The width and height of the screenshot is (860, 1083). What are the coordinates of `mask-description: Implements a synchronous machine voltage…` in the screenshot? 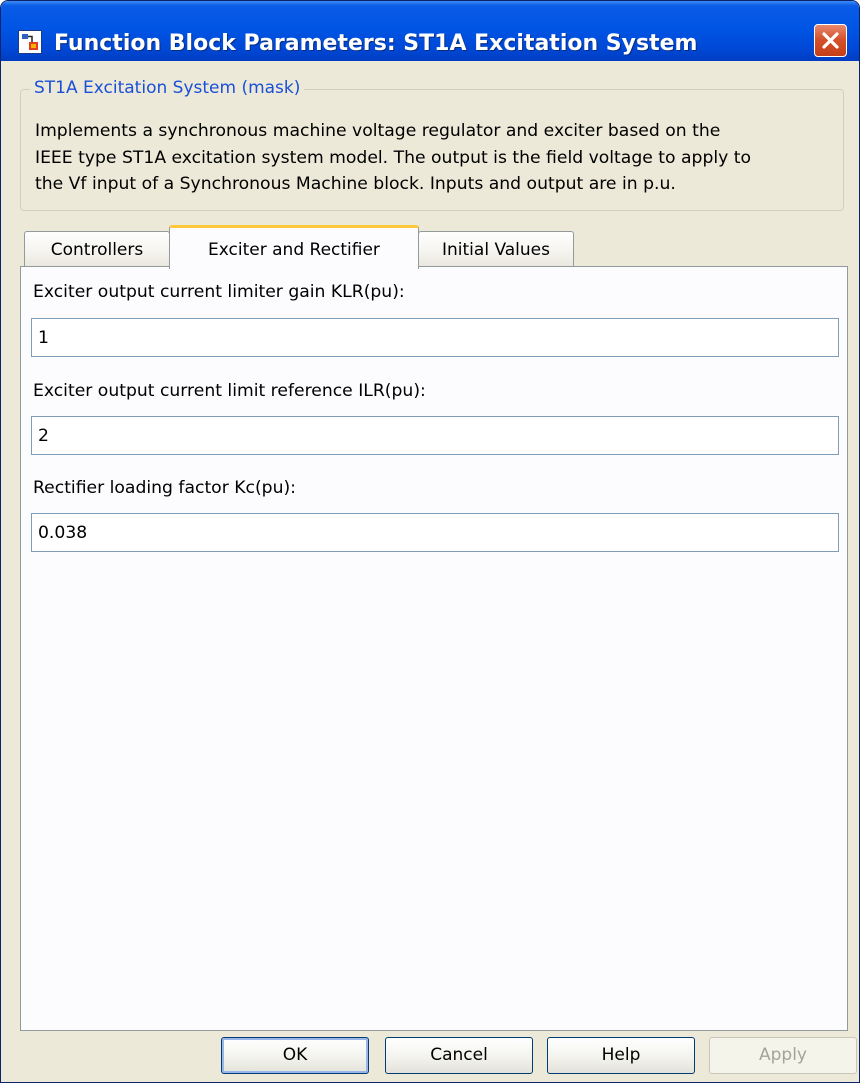 It's located at (442, 158).